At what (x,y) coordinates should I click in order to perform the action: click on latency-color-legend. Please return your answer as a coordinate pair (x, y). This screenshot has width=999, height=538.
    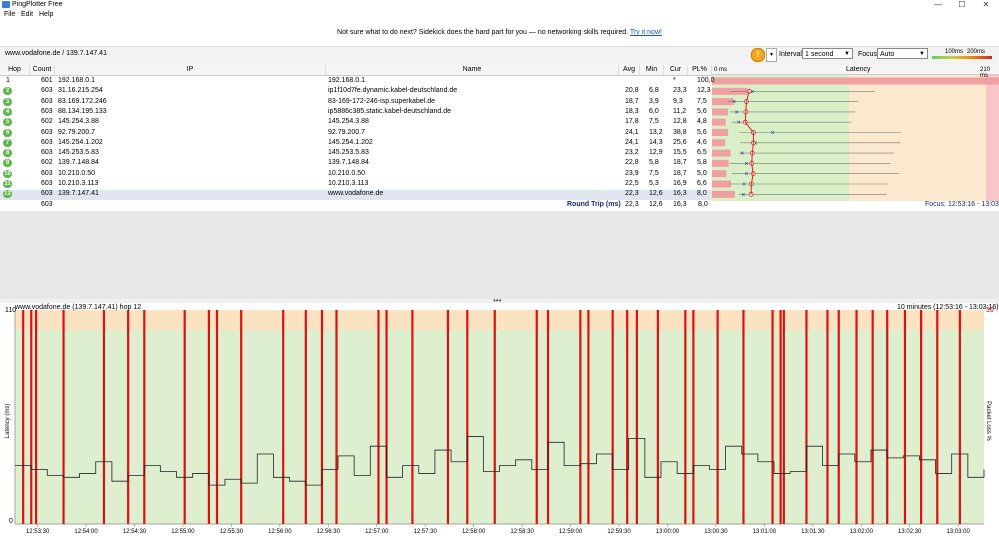
    Looking at the image, I should click on (962, 57).